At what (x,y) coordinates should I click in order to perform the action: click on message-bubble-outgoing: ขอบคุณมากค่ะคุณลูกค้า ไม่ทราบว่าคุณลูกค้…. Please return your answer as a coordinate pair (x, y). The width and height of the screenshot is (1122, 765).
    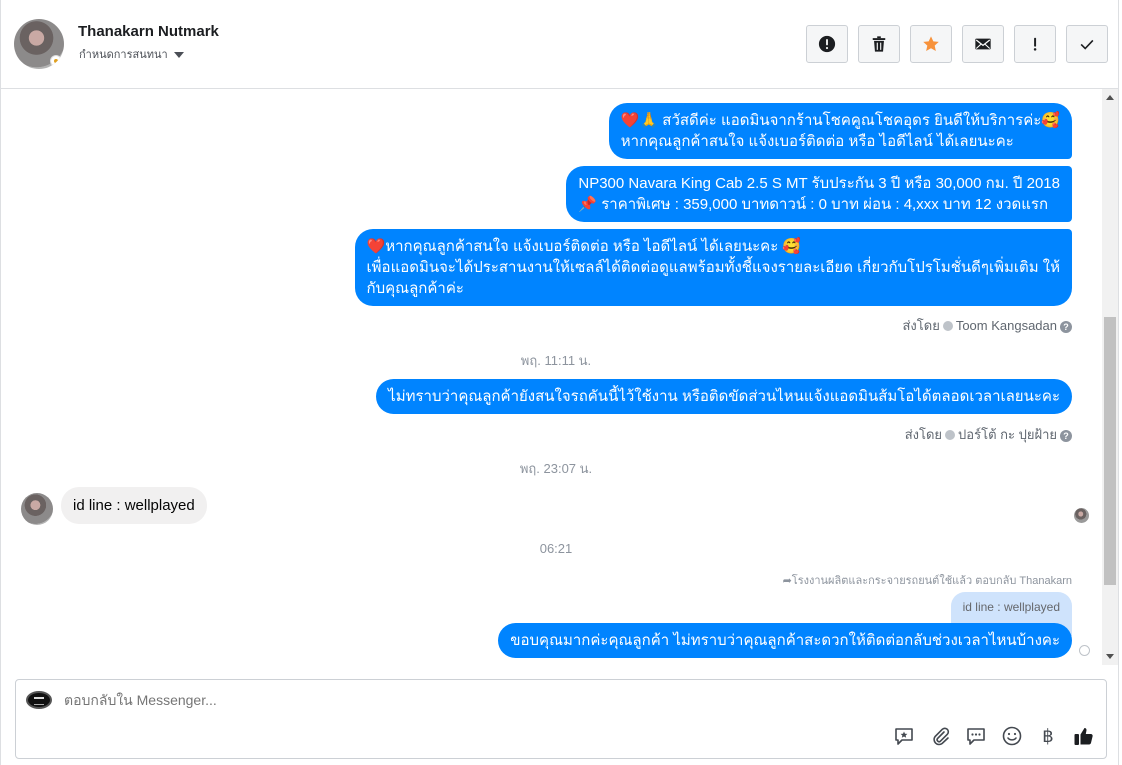
    Looking at the image, I should click on (785, 640).